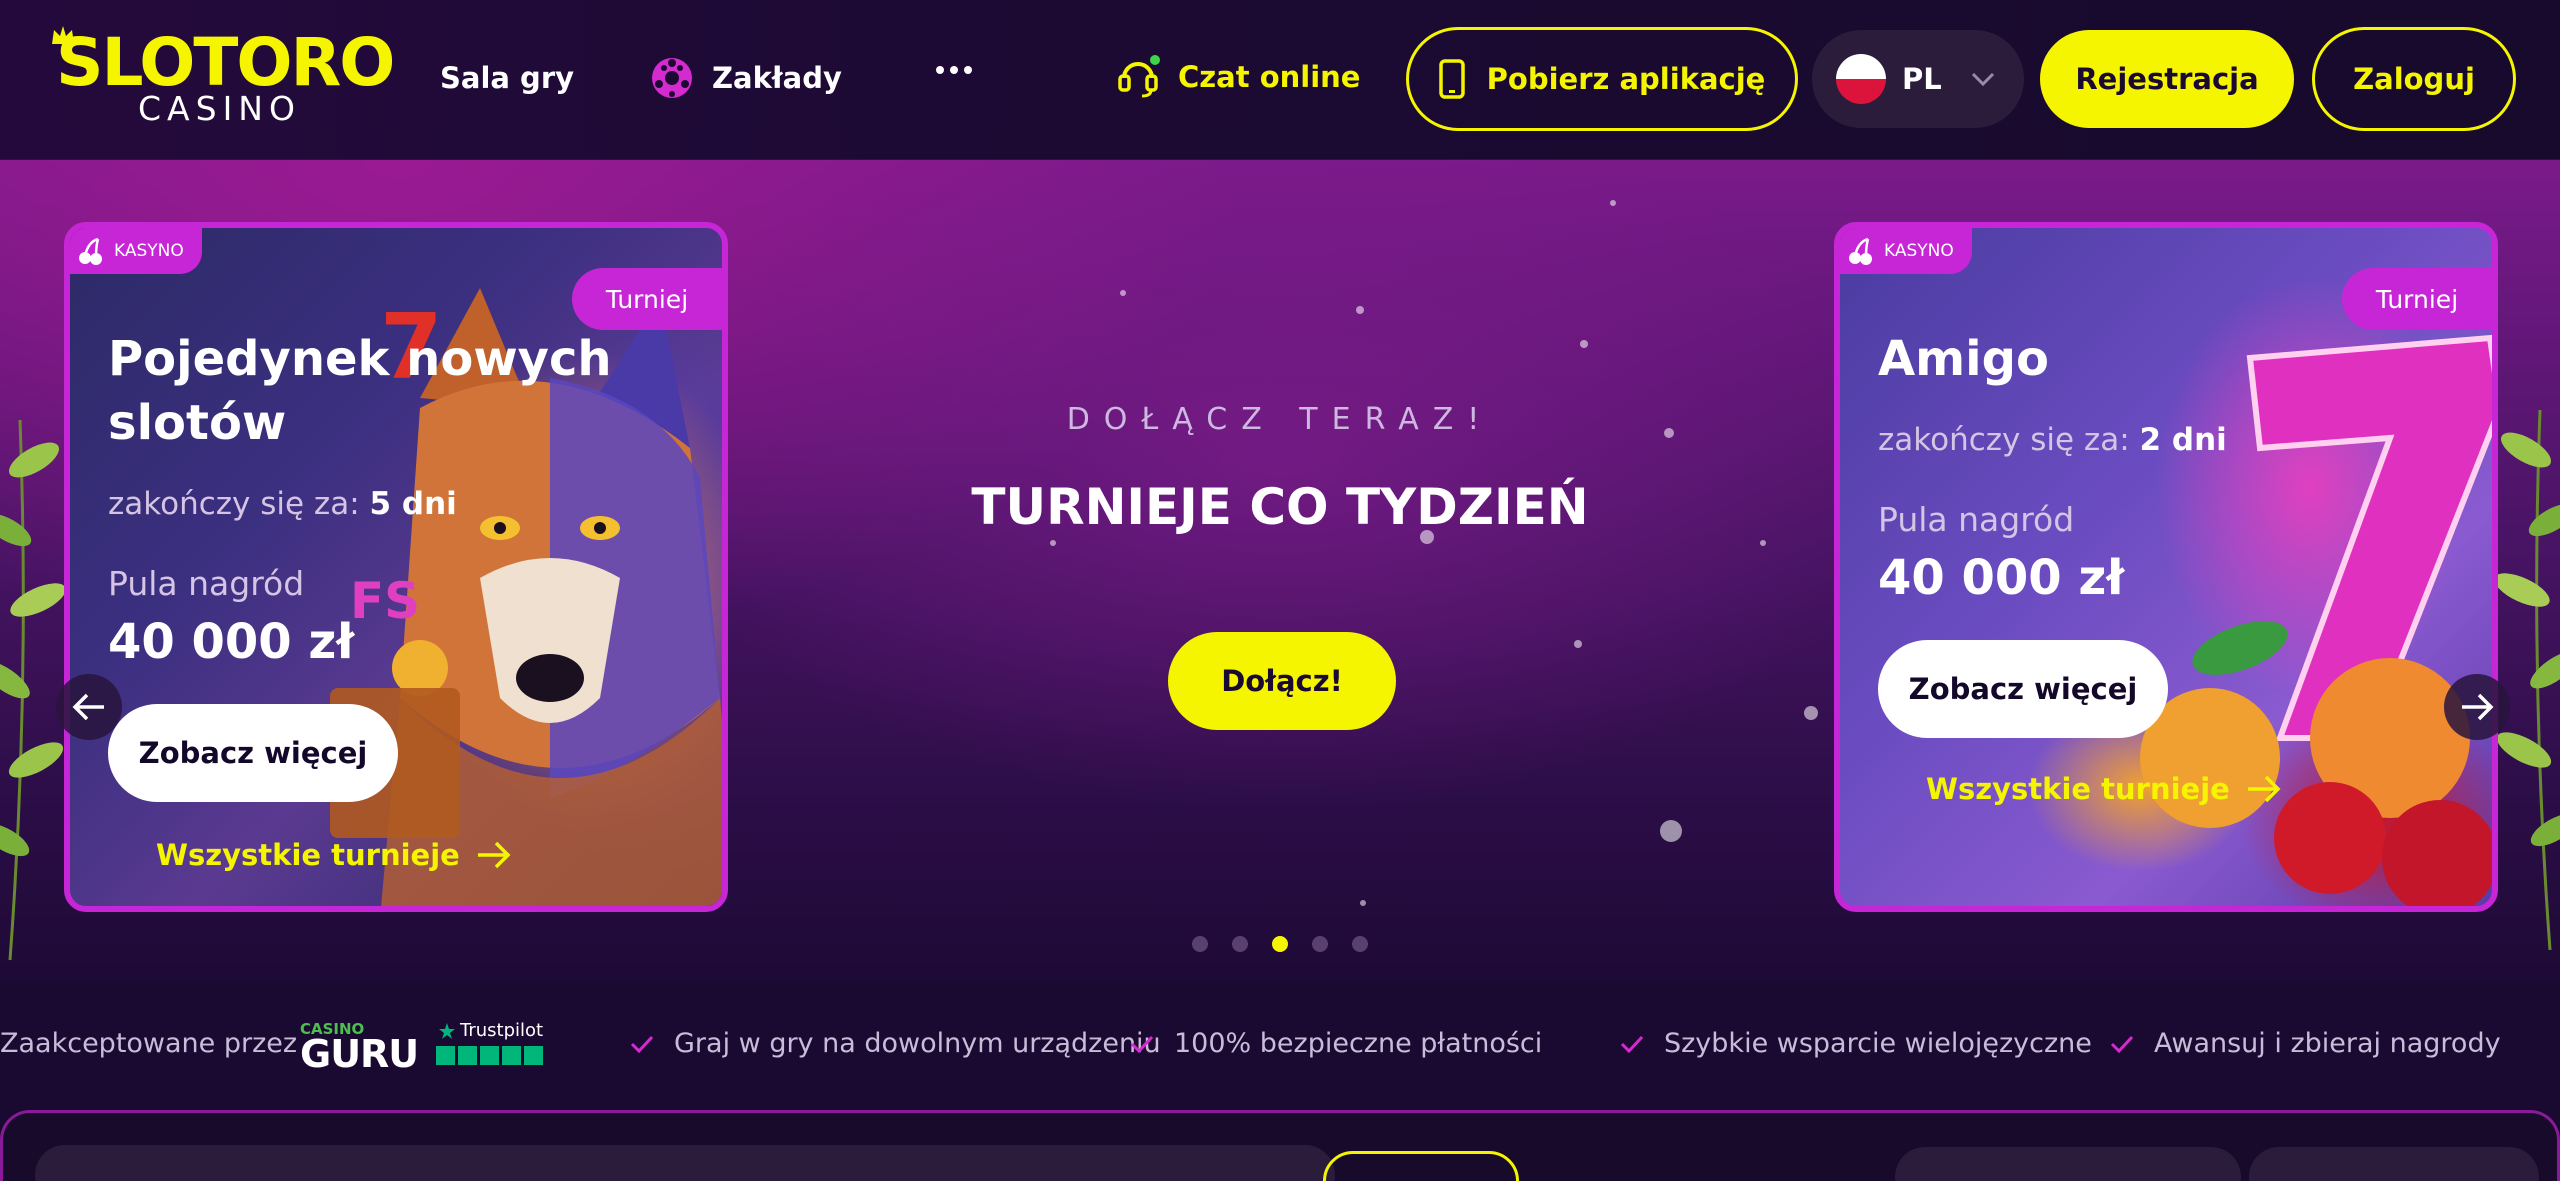  Describe the element at coordinates (359, 1054) in the screenshot. I see `casino-guru-big: GURU` at that location.